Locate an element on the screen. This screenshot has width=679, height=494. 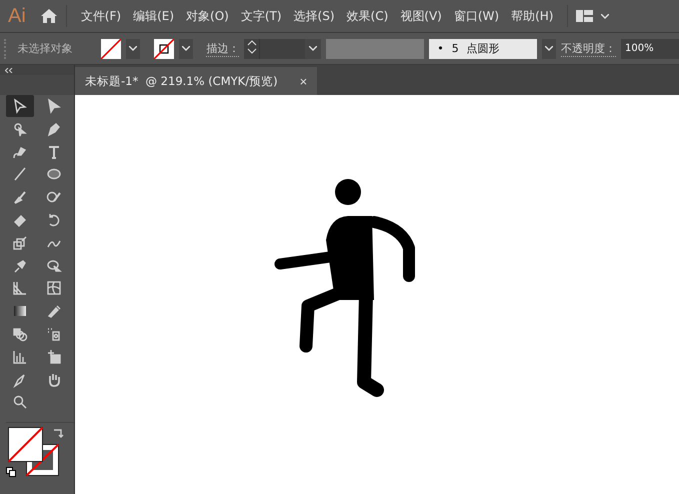
pen-nib-icon is located at coordinates (54, 128).